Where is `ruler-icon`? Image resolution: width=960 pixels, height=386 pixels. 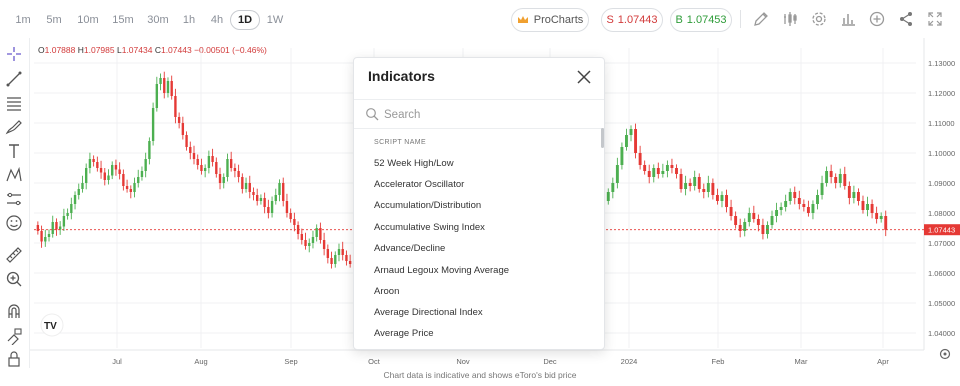 ruler-icon is located at coordinates (14, 255).